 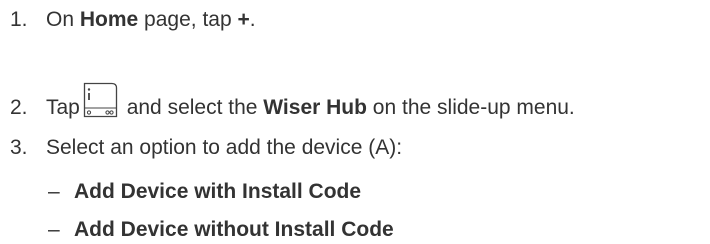 I want to click on step-1: 1. On Home page, tap +., so click(x=133, y=20).